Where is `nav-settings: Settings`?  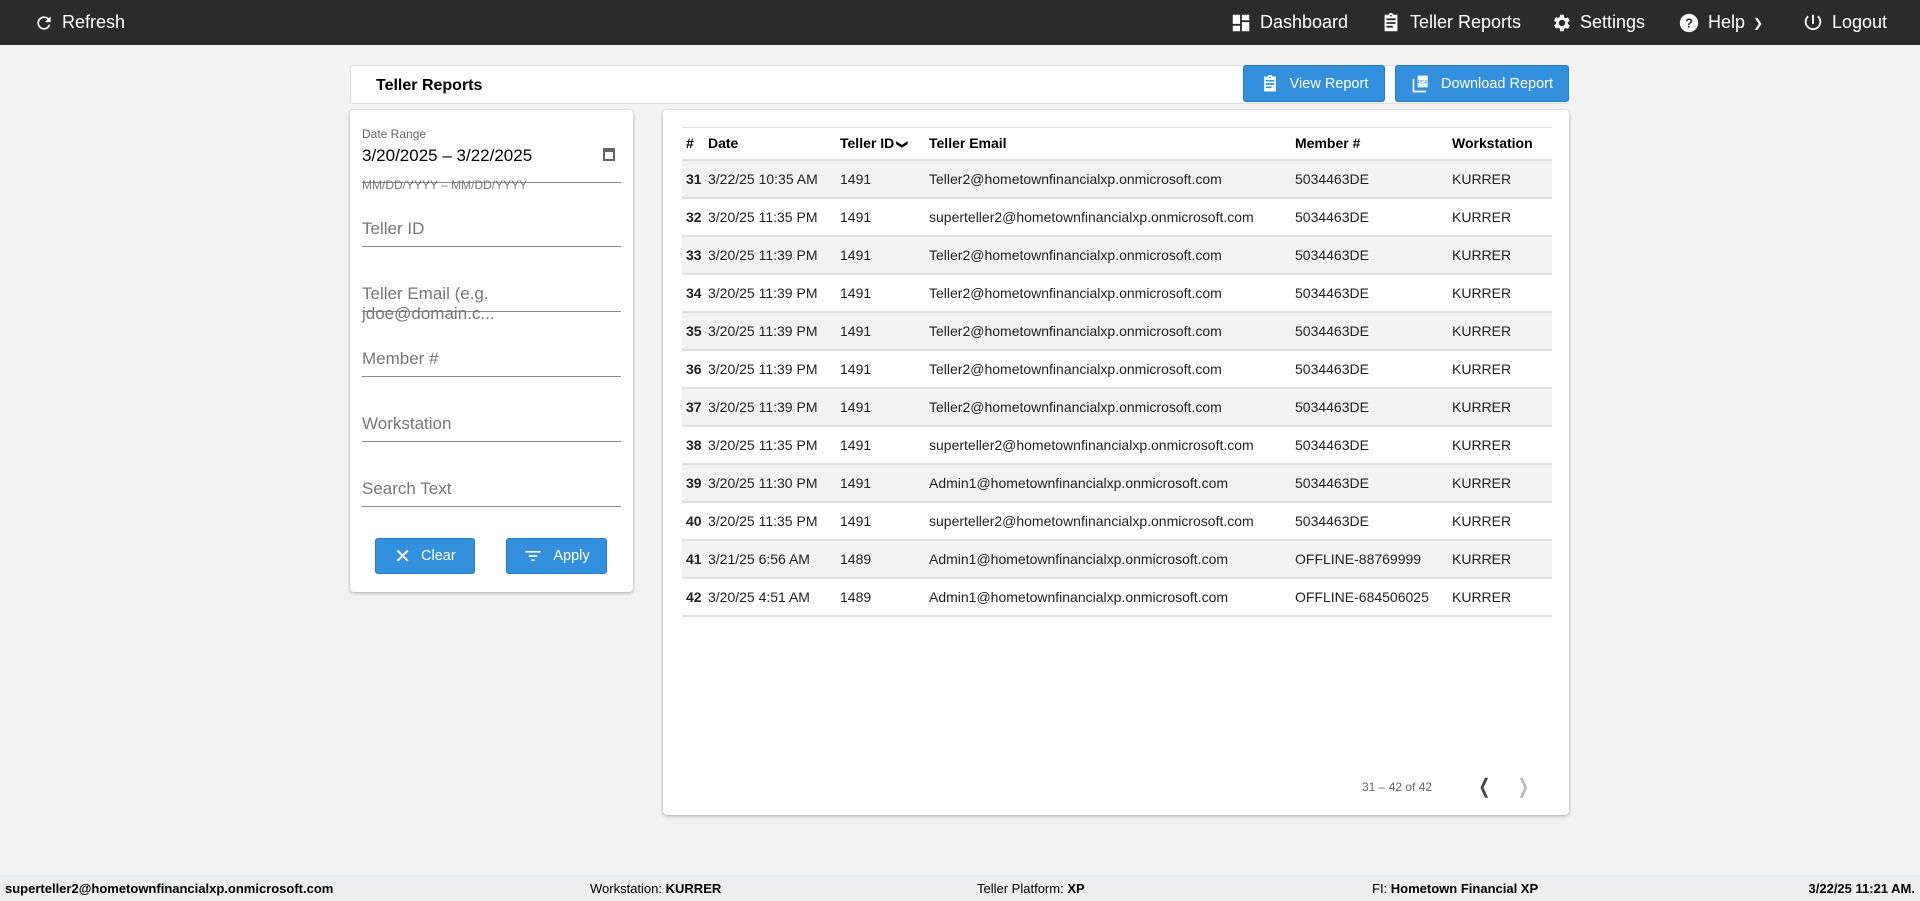 nav-settings: Settings is located at coordinates (1597, 22).